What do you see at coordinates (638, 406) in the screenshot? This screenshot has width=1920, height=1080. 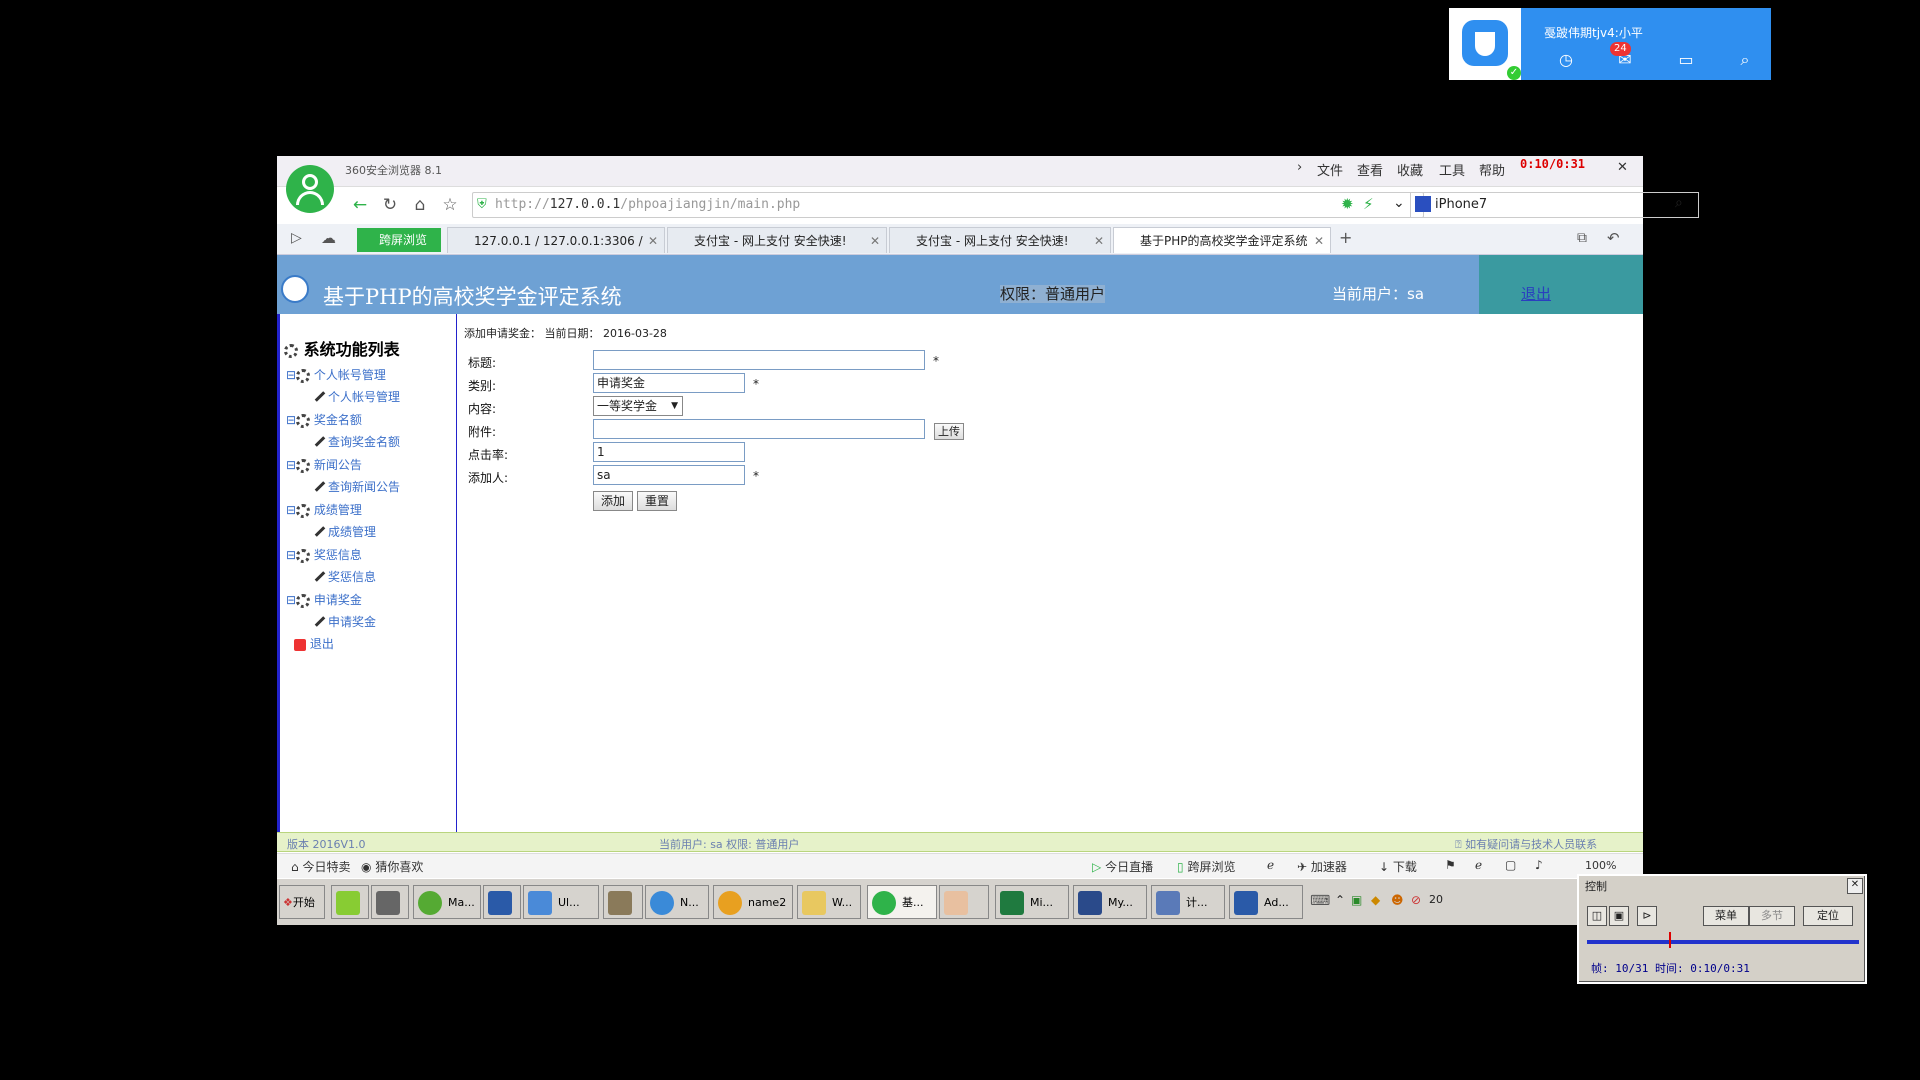 I see `content-select: 一等奖学金 ▼` at bounding box center [638, 406].